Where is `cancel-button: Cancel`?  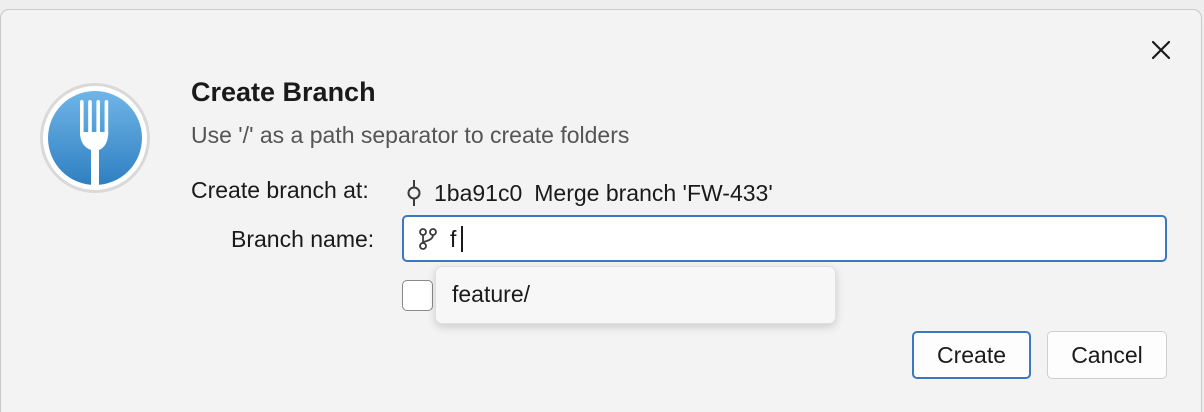 cancel-button: Cancel is located at coordinates (1107, 355).